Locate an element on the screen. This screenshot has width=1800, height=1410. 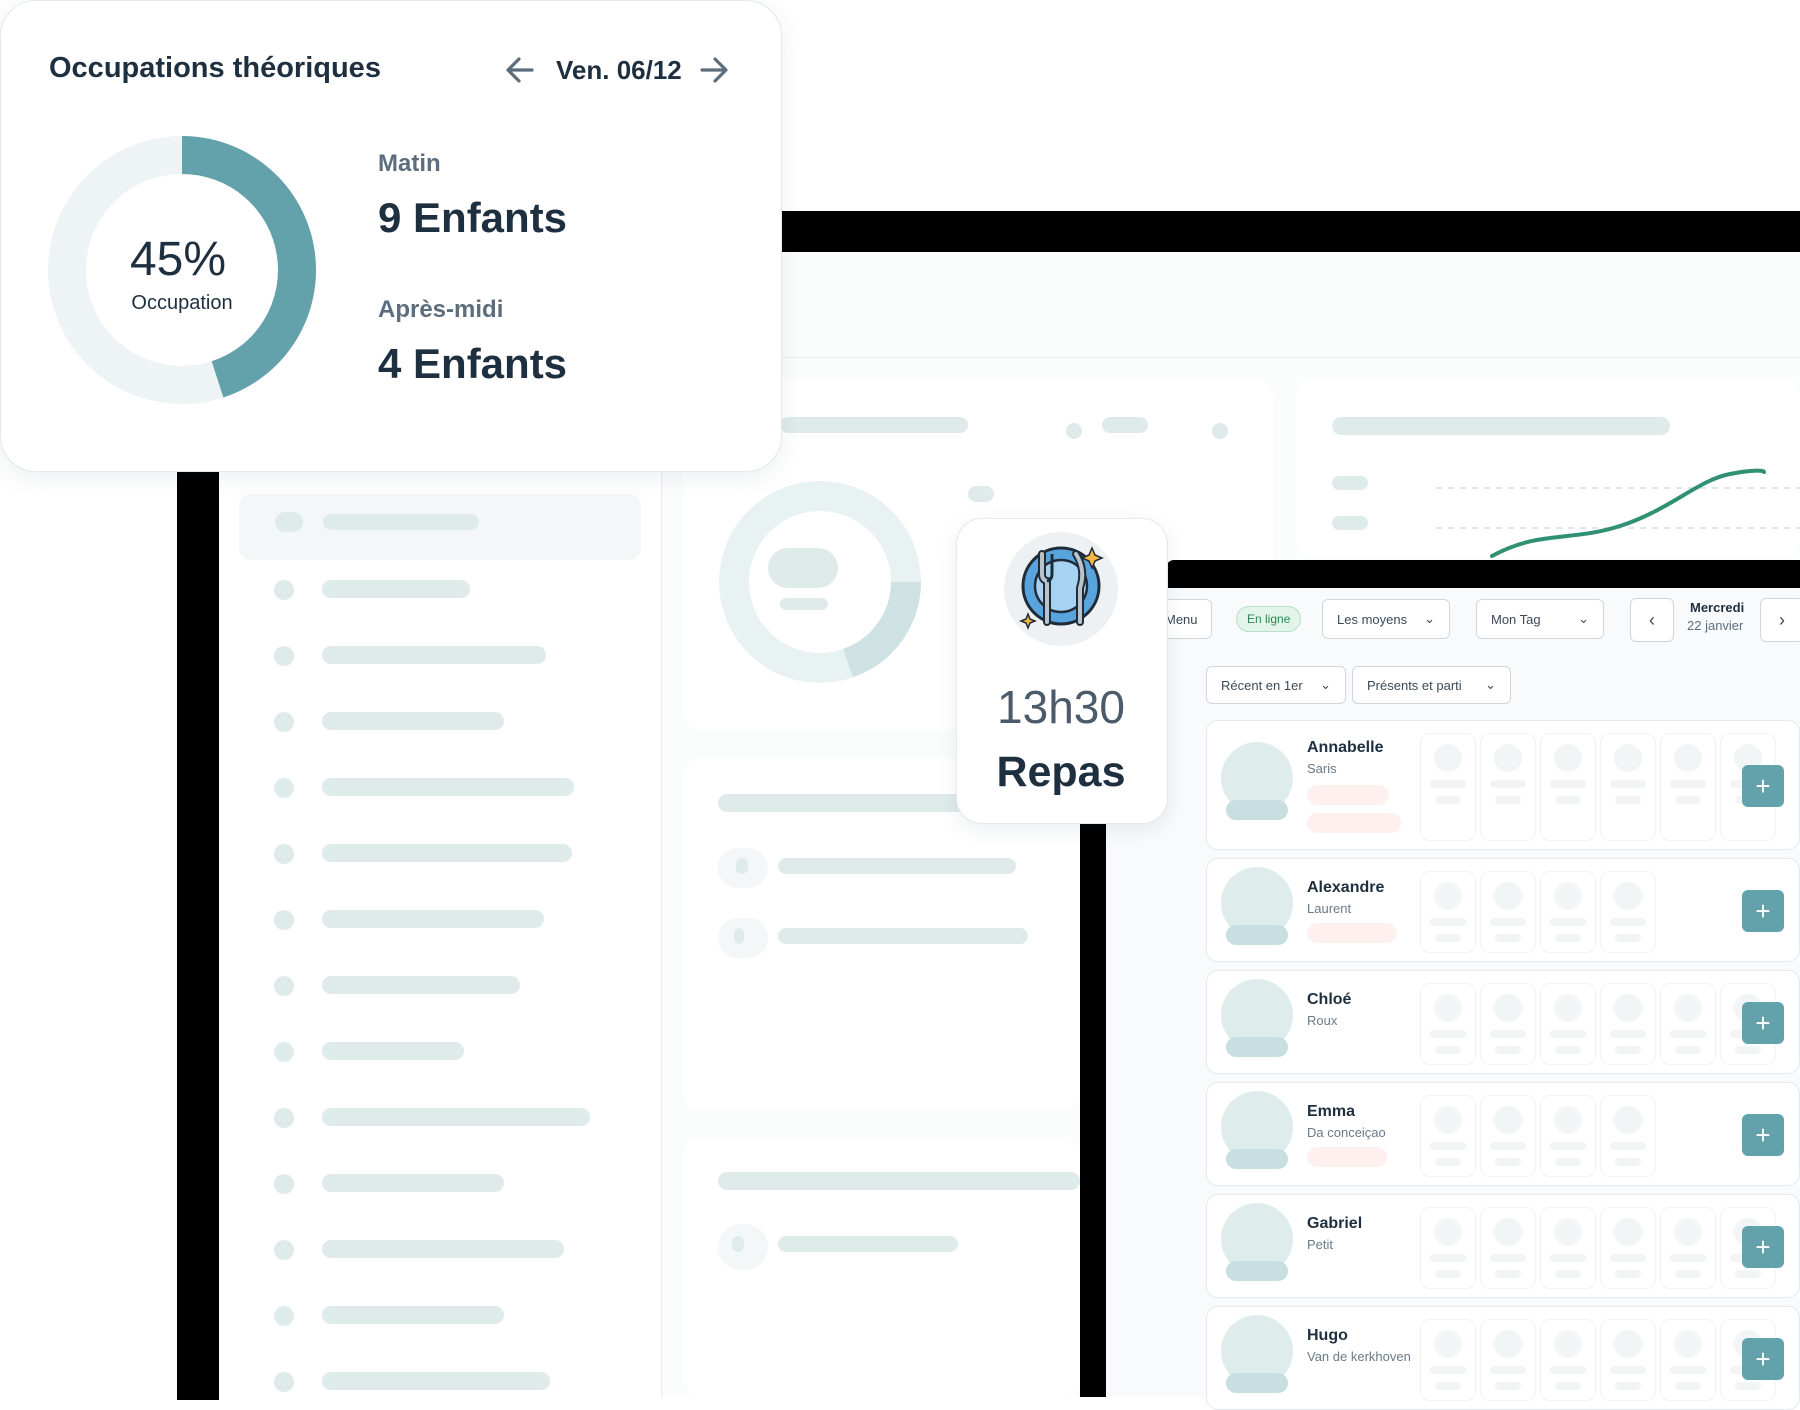
current-day: Mercredi is located at coordinates (1717, 607).